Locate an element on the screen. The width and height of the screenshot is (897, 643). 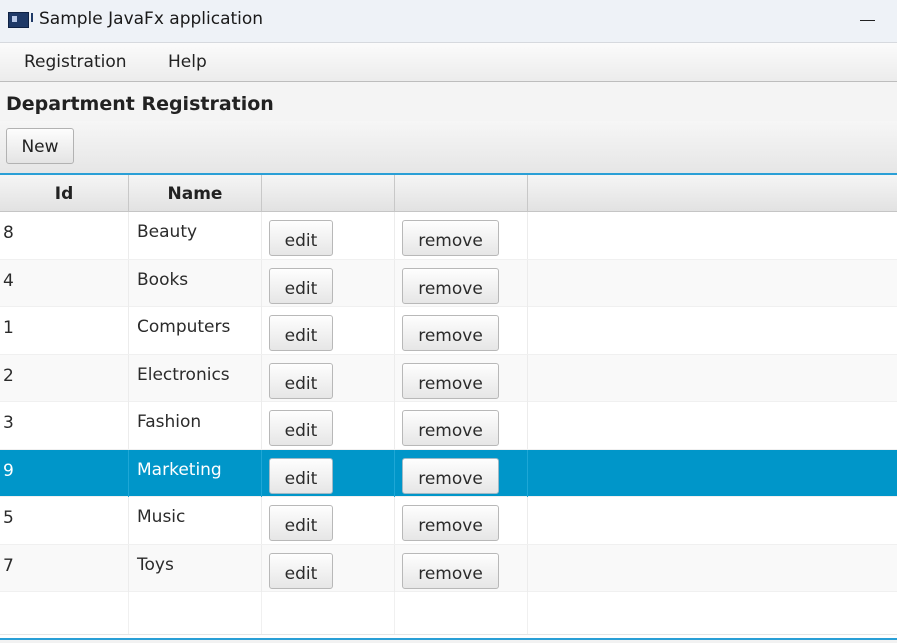
cell-id: 5 is located at coordinates (64, 520).